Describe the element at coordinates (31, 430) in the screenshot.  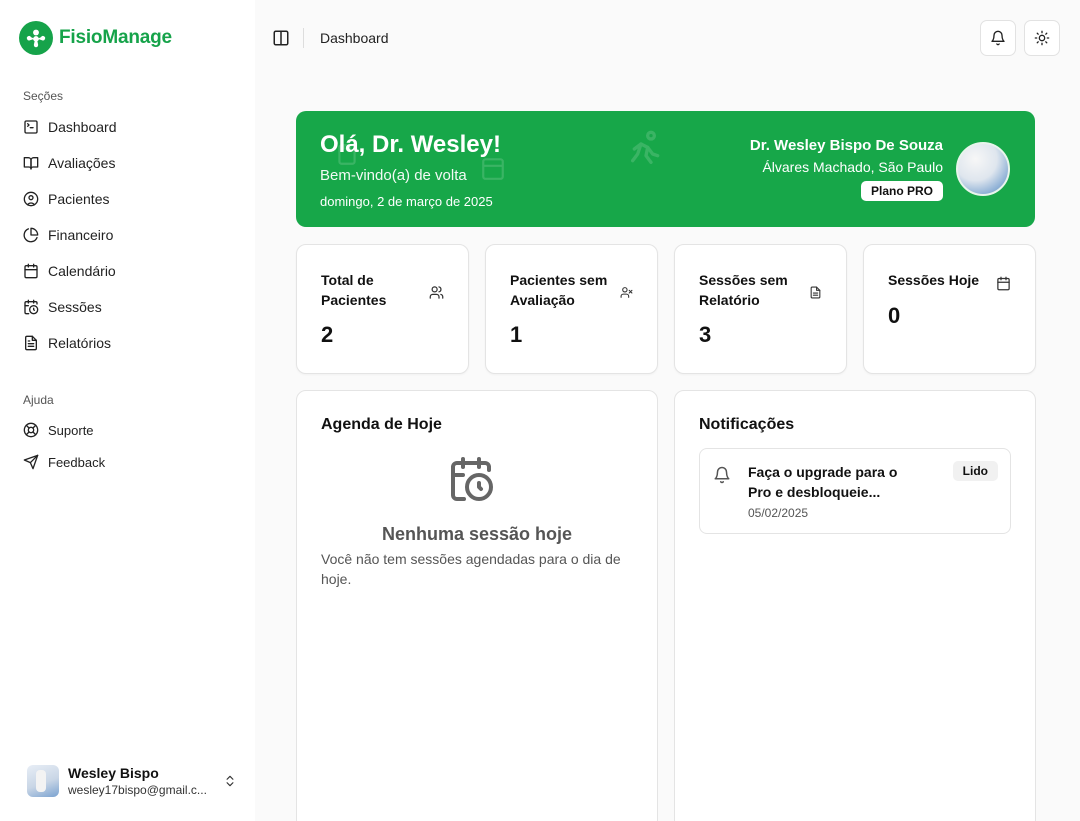
I see `life-buoy-icon` at that location.